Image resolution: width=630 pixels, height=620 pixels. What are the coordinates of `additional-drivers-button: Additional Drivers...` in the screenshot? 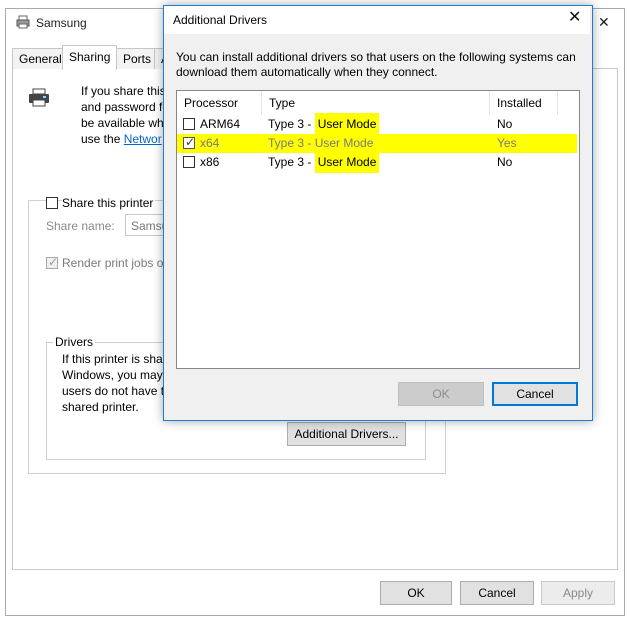 It's located at (346, 434).